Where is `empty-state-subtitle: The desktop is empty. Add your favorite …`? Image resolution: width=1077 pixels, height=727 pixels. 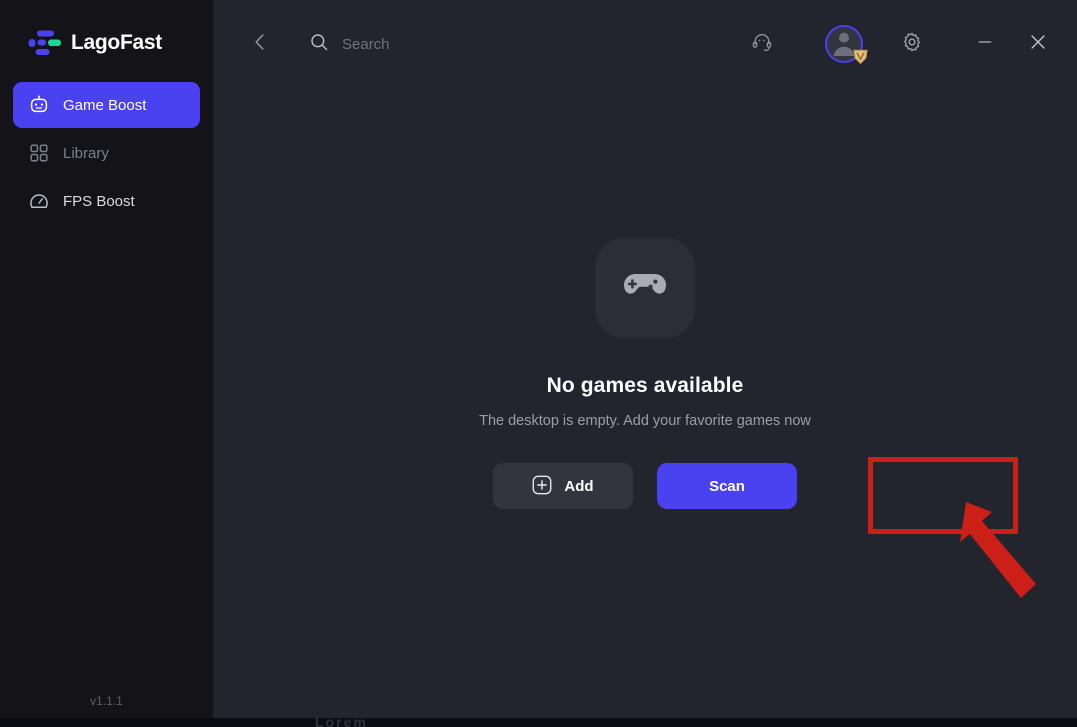 empty-state-subtitle: The desktop is empty. Add your favorite … is located at coordinates (645, 421).